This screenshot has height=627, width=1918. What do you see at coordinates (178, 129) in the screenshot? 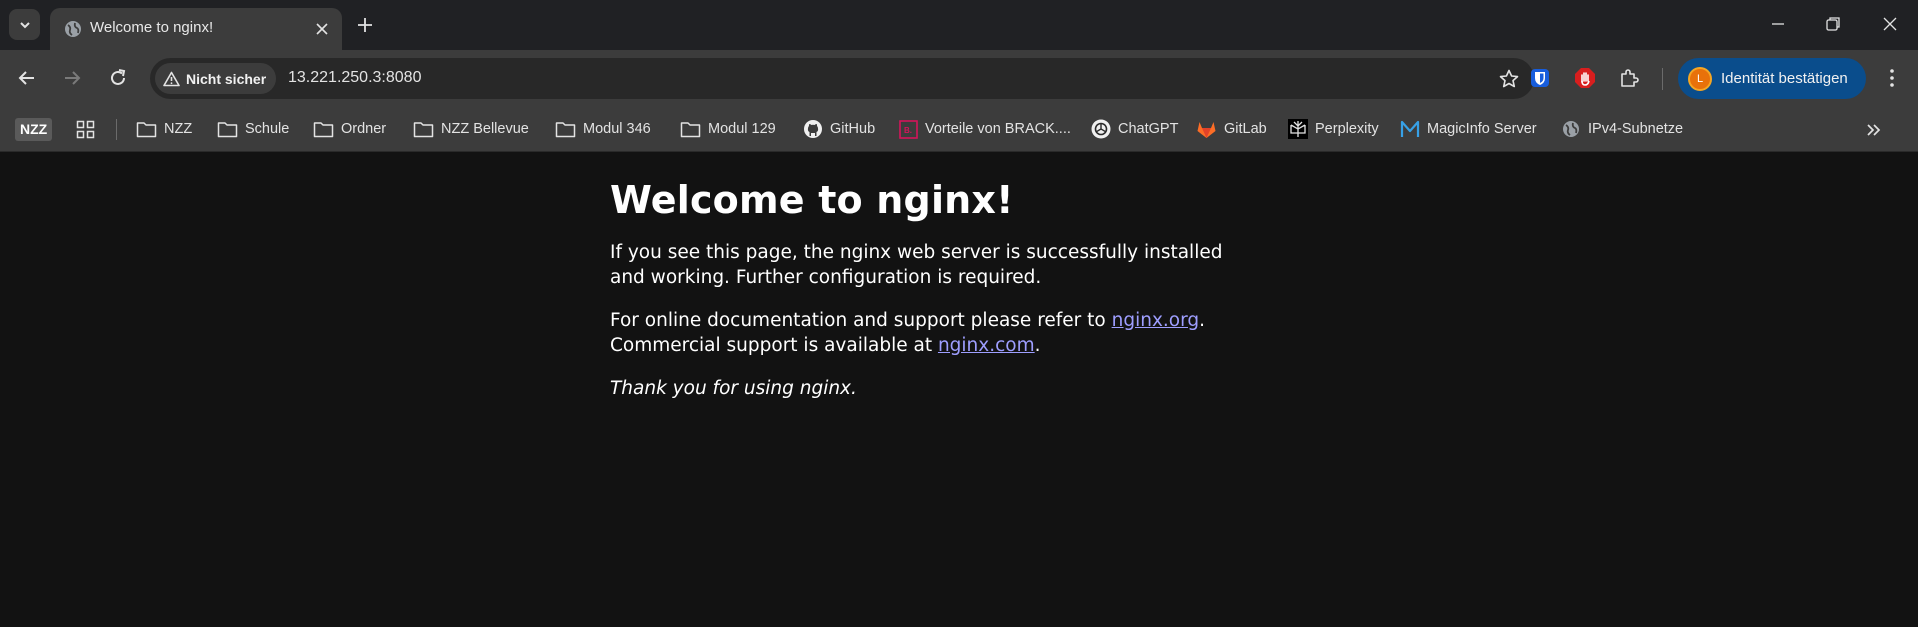
I see `bookmark-label: NZZ` at bounding box center [178, 129].